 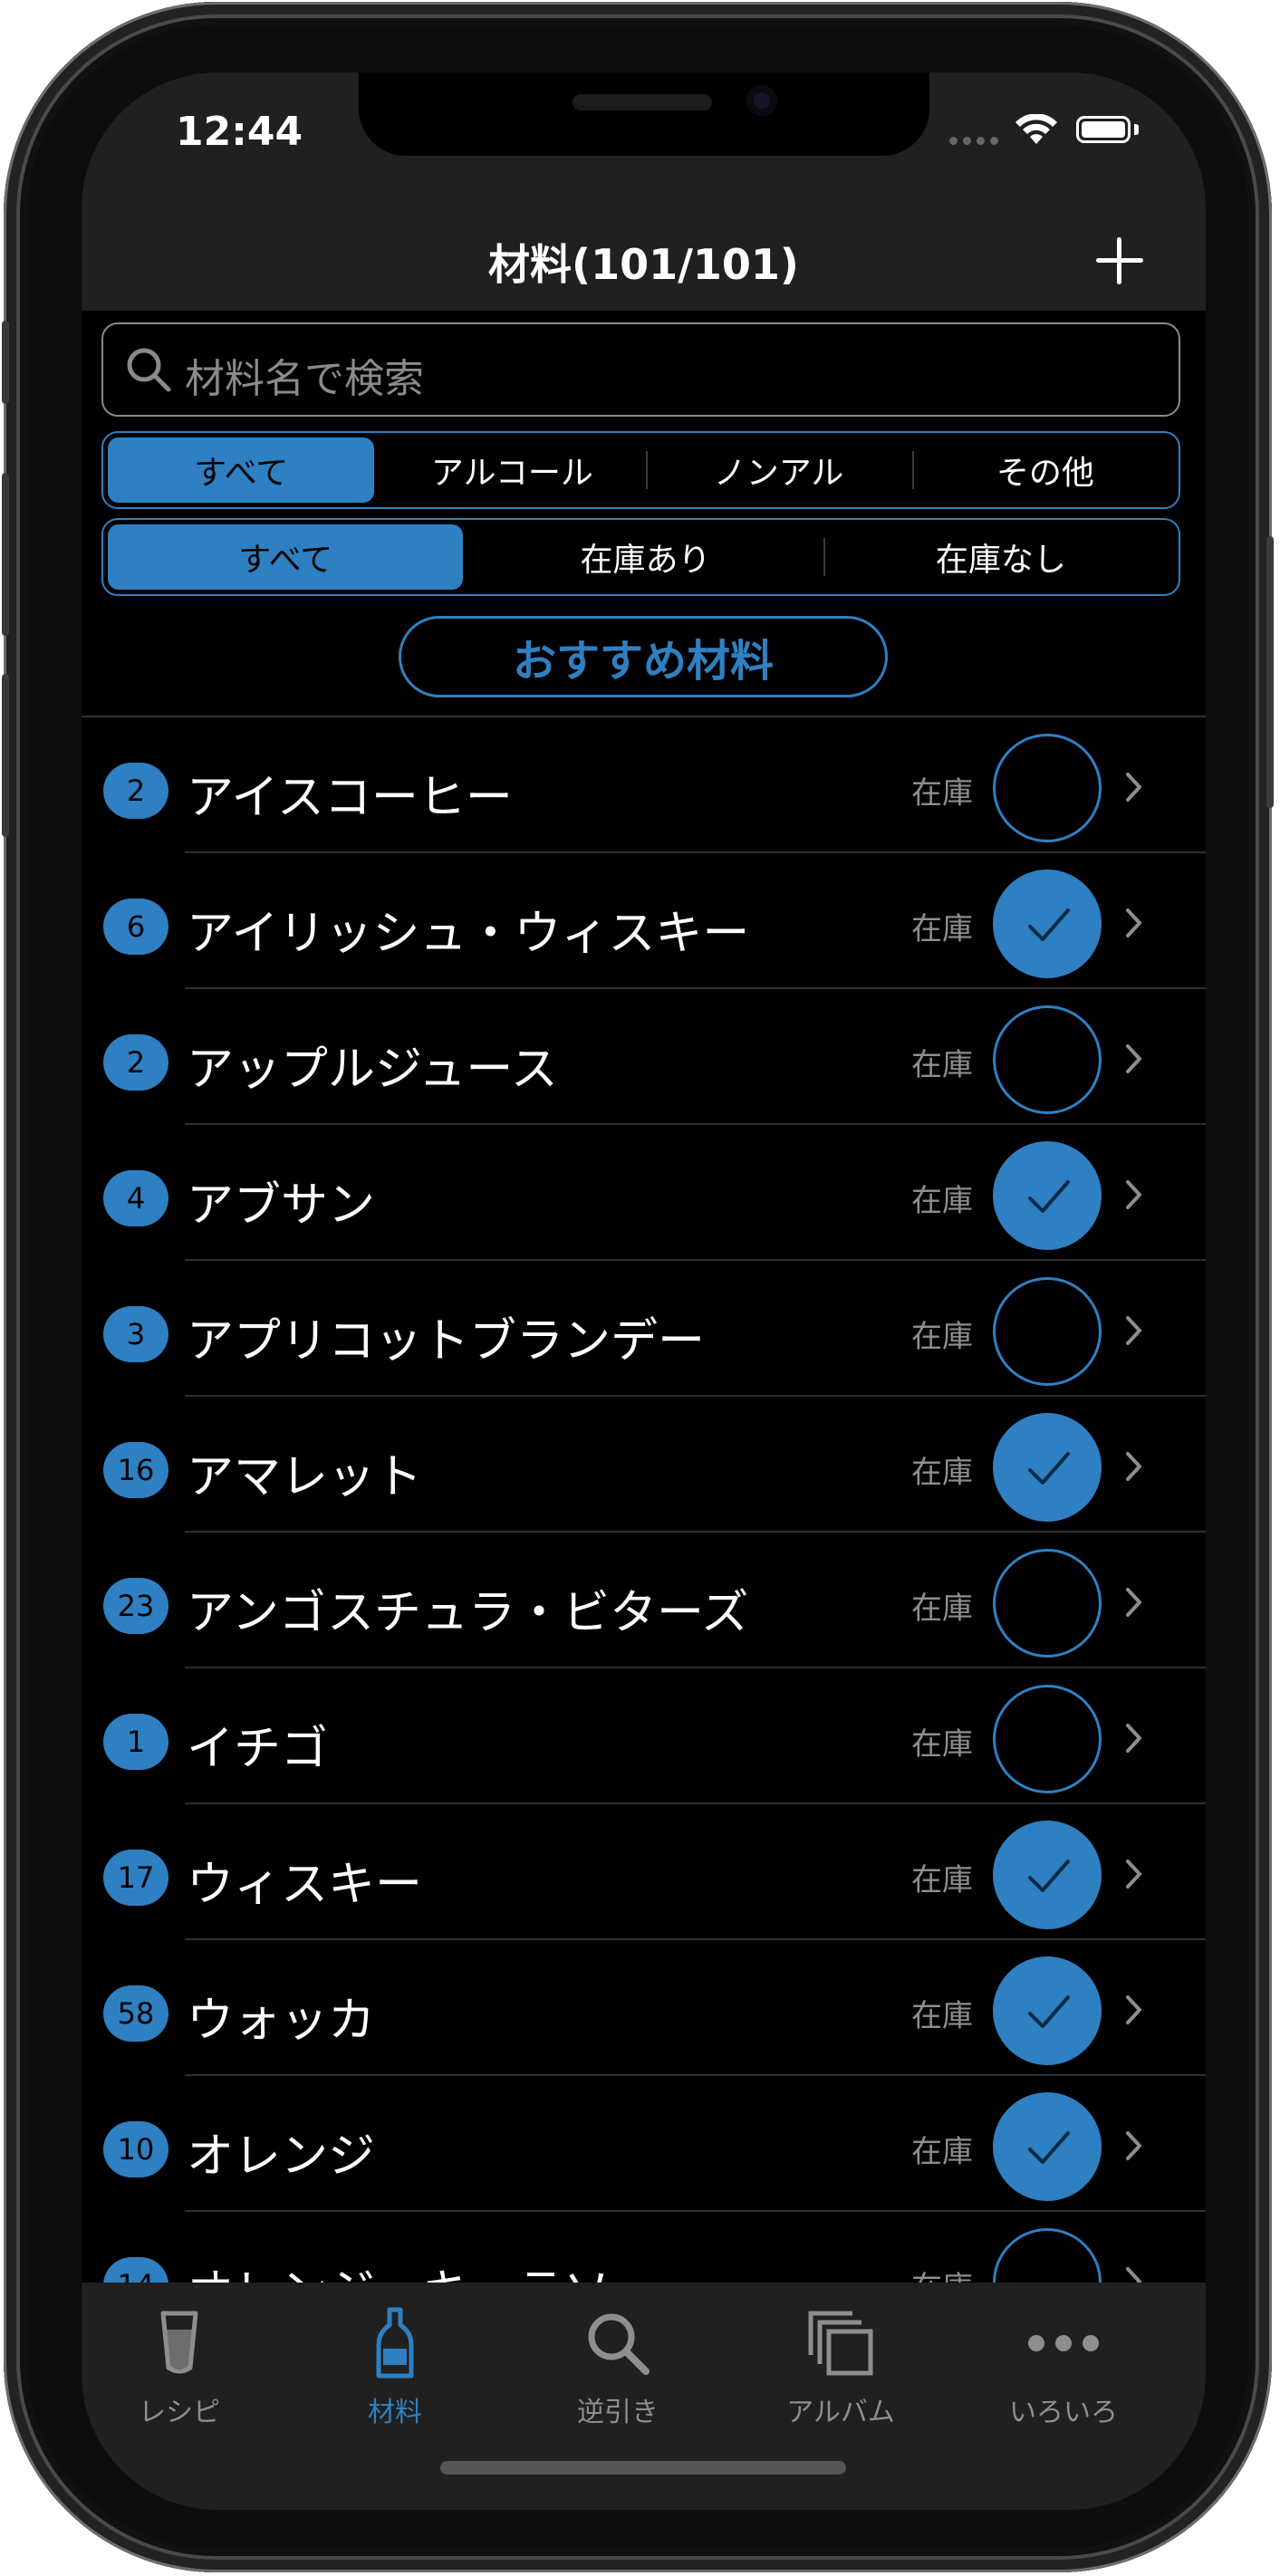 I want to click on recipe-count-badge: 6, so click(x=135, y=927).